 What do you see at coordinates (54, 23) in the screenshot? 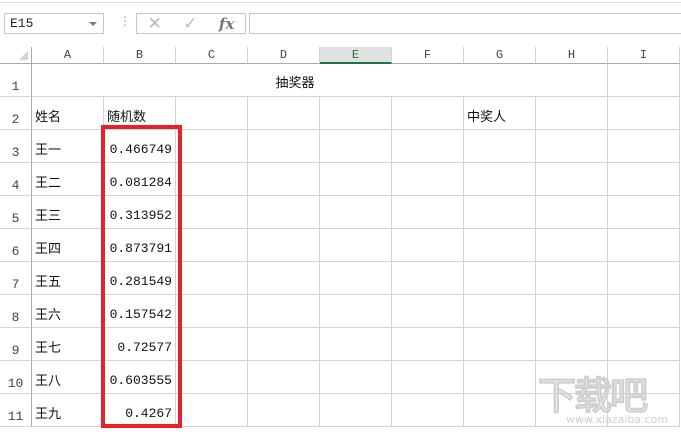
I see `name-box: E15` at bounding box center [54, 23].